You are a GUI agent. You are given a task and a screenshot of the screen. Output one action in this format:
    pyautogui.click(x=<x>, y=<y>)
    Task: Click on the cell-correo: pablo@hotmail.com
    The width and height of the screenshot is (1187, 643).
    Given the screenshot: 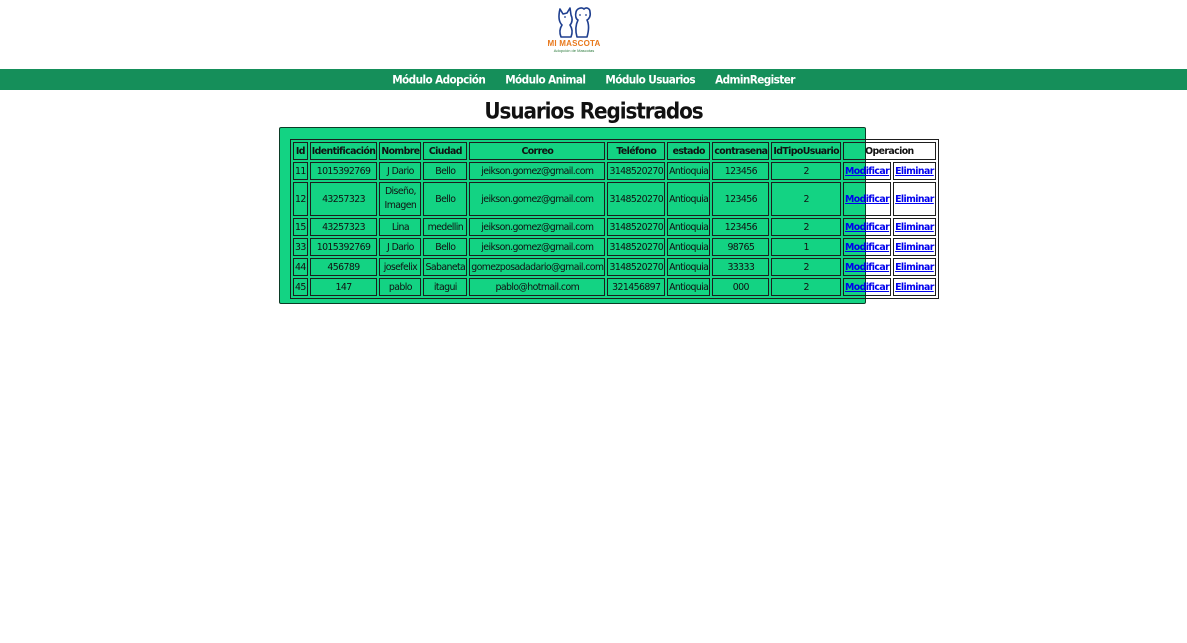 What is the action you would take?
    pyautogui.click(x=537, y=287)
    